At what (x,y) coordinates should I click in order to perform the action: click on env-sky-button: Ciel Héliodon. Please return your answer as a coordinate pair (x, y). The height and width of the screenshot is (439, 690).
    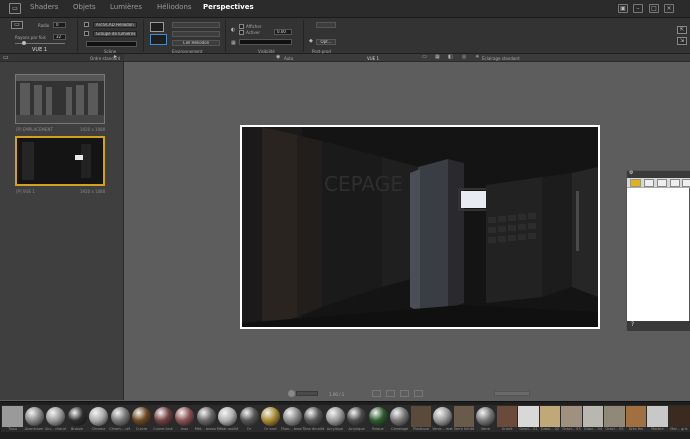
    Looking at the image, I should click on (196, 43).